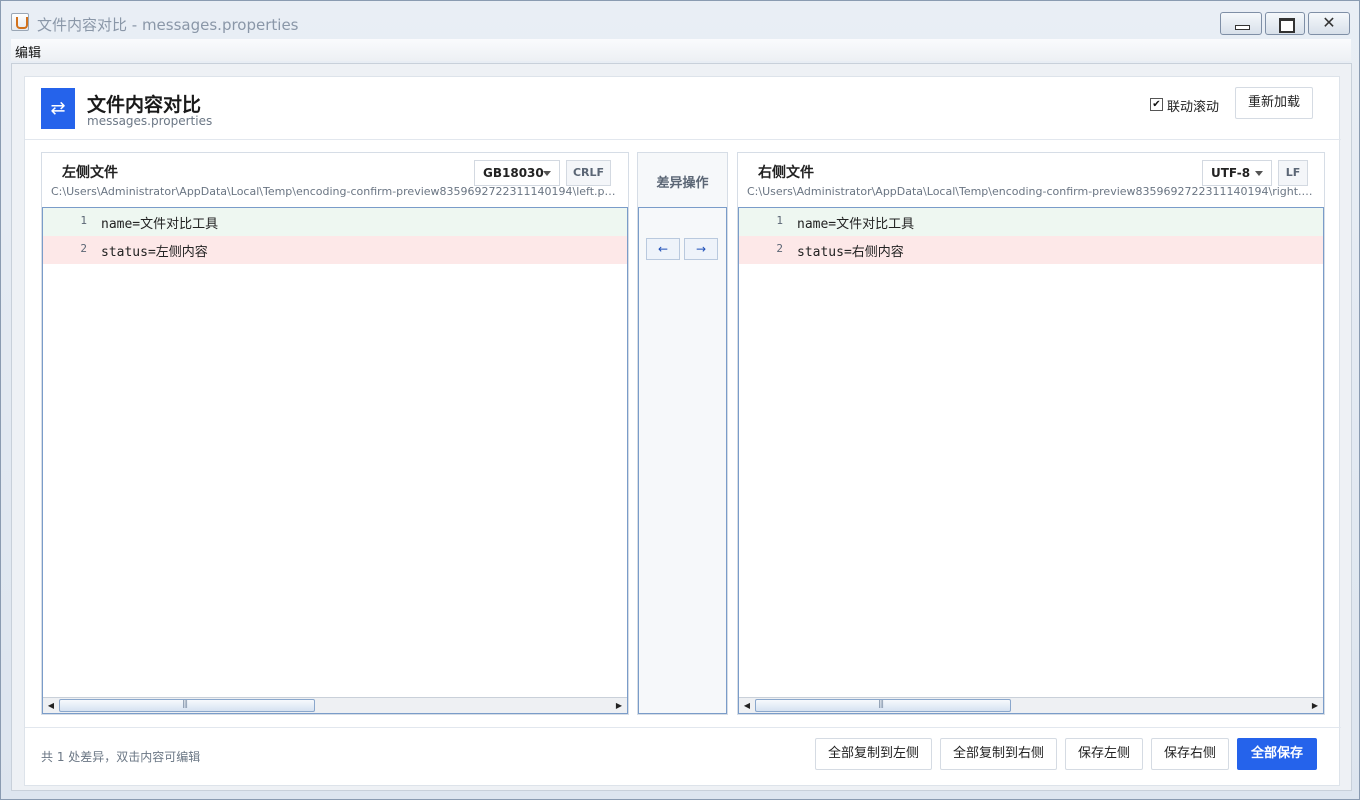 This screenshot has width=1360, height=800. What do you see at coordinates (90, 173) in the screenshot?
I see `left-panel-title: 左侧文件` at bounding box center [90, 173].